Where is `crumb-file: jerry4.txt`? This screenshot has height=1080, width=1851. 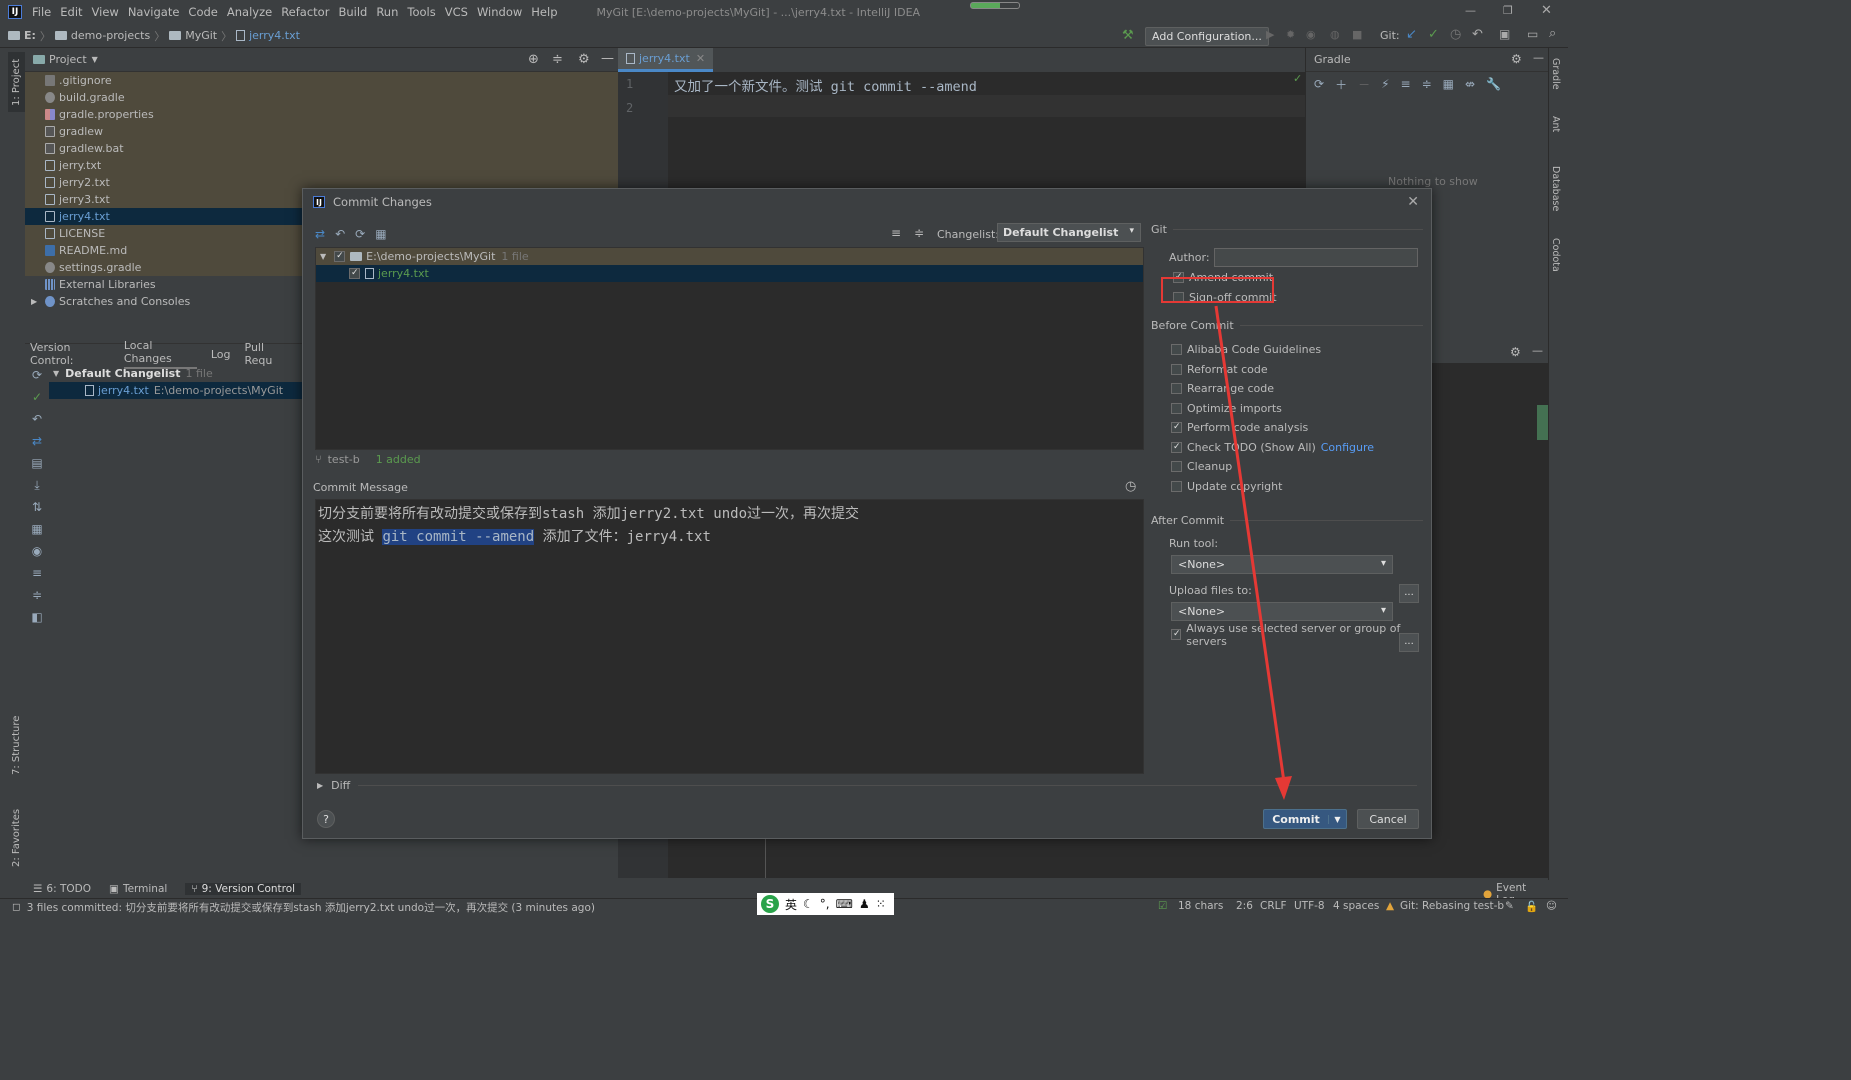
crumb-file: jerry4.txt is located at coordinates (274, 35).